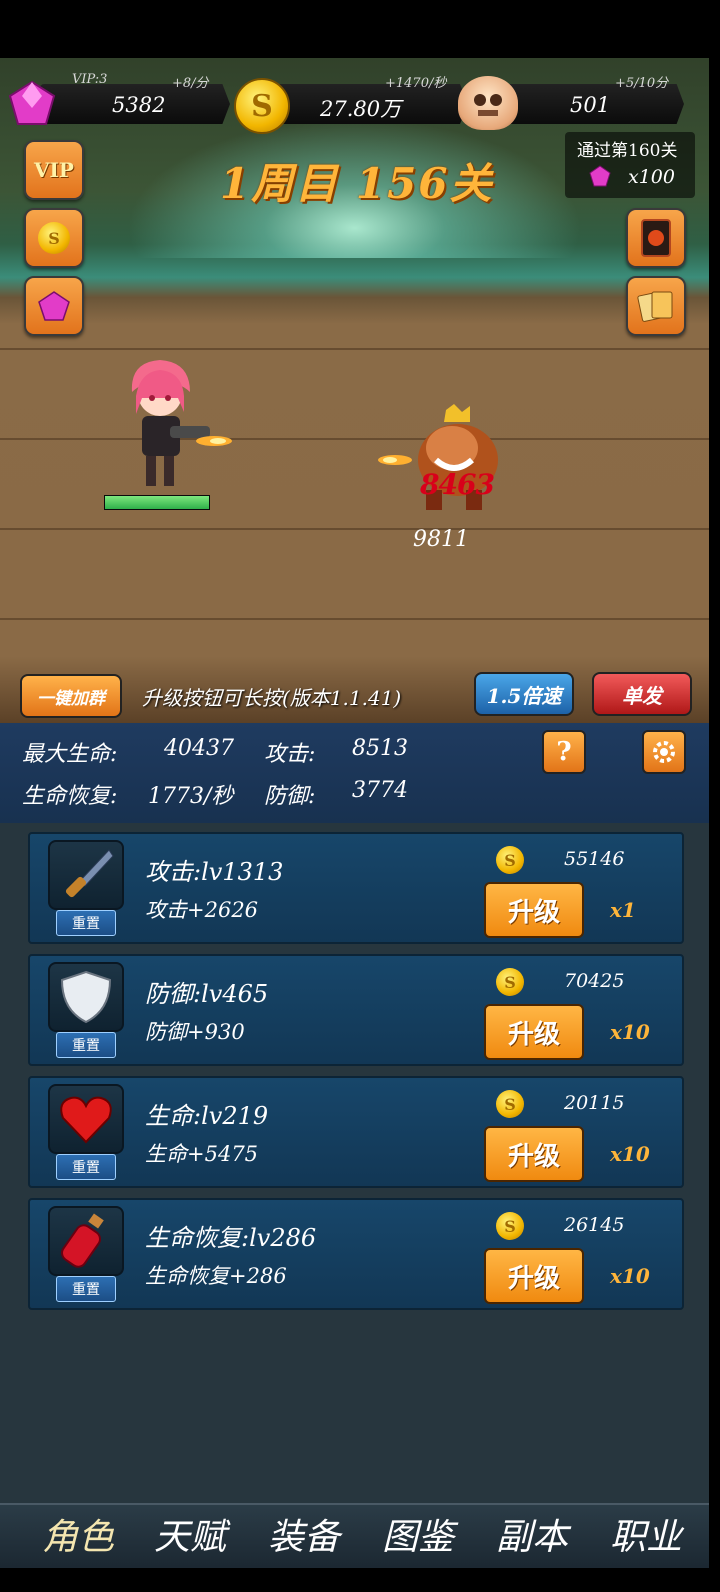 Image resolution: width=720 pixels, height=1592 pixels. What do you see at coordinates (272, 698) in the screenshot?
I see `hint-text: 升级按钮可长按(版本1.1.41)` at bounding box center [272, 698].